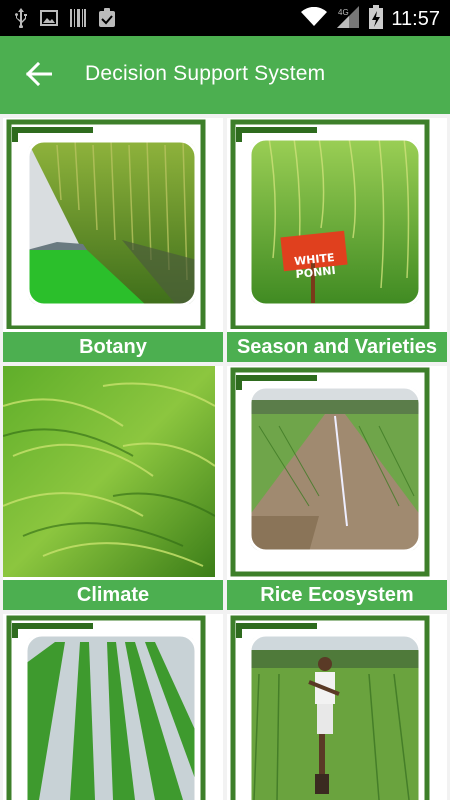 The width and height of the screenshot is (450, 800). What do you see at coordinates (49, 20) in the screenshot?
I see `image-icon` at bounding box center [49, 20].